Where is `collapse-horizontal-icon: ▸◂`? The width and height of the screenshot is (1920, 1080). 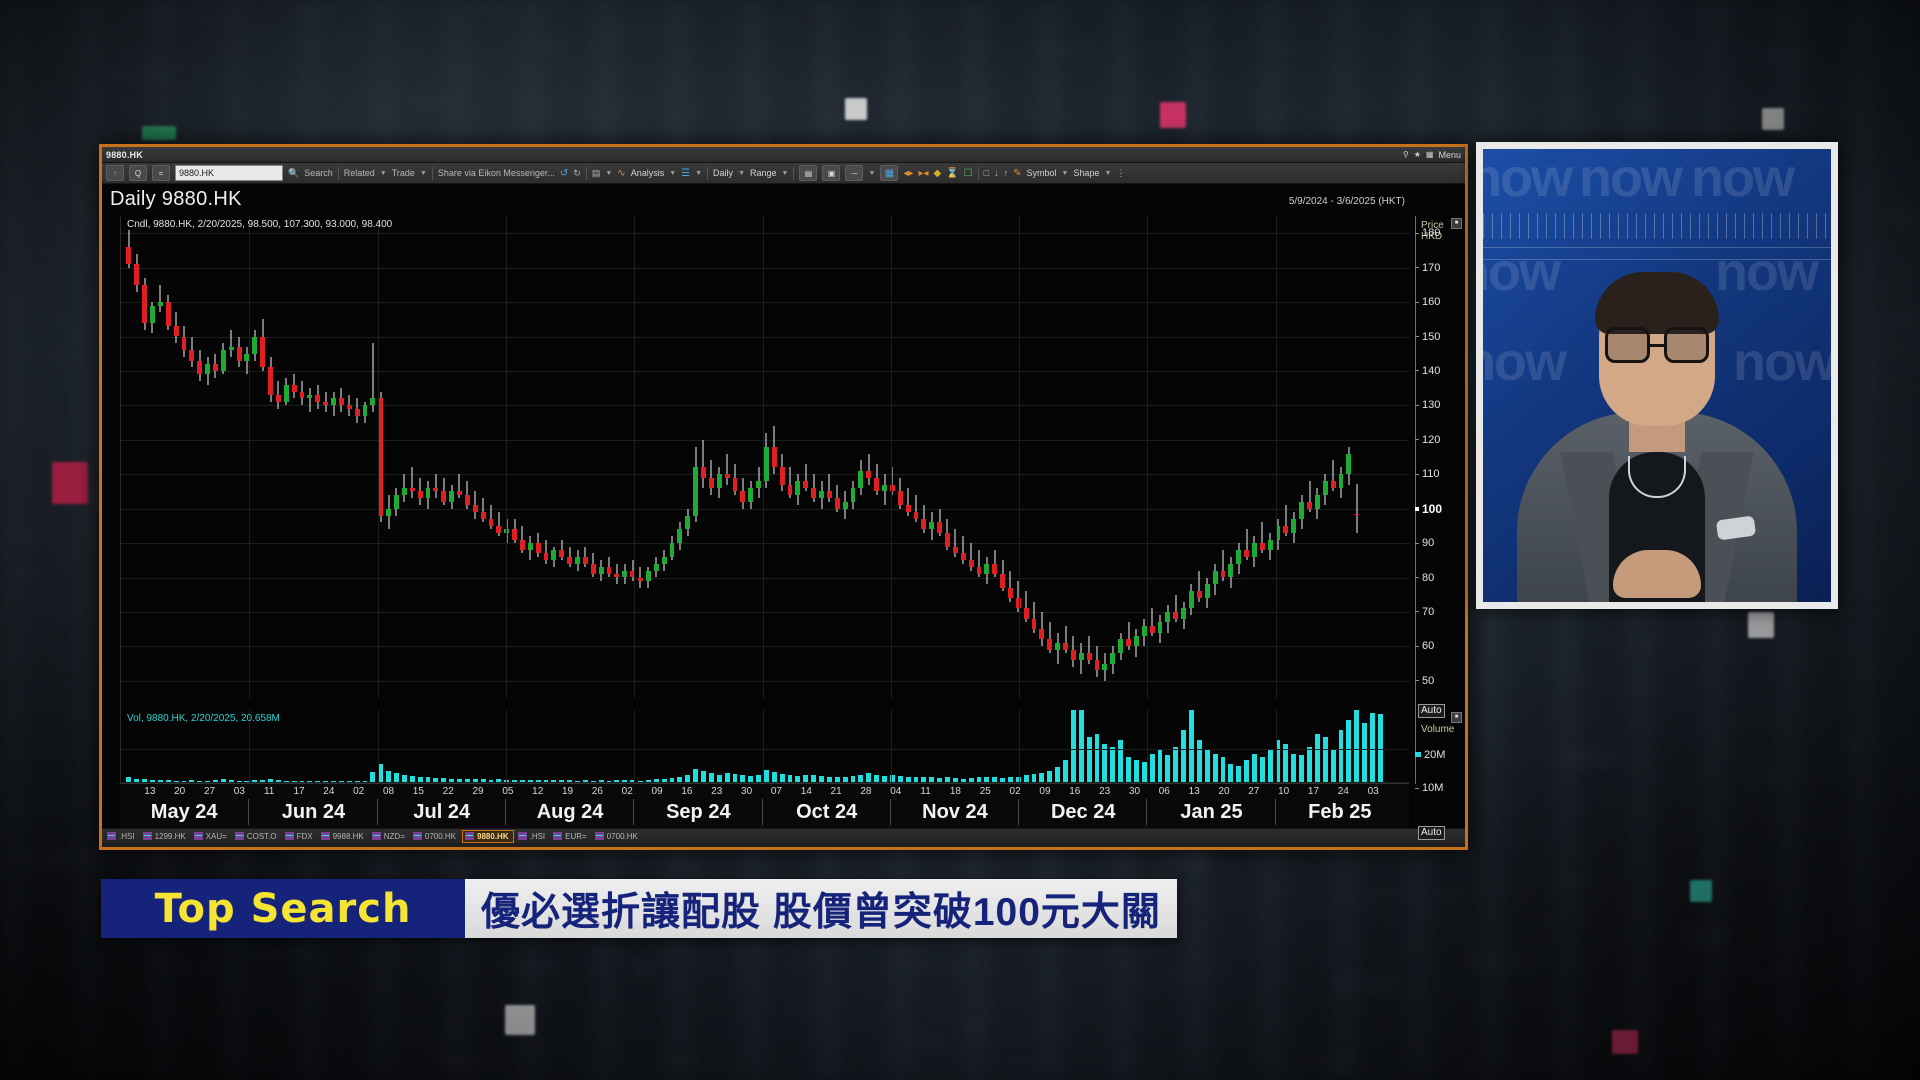
collapse-horizontal-icon: ▸◂ is located at coordinates (923, 173).